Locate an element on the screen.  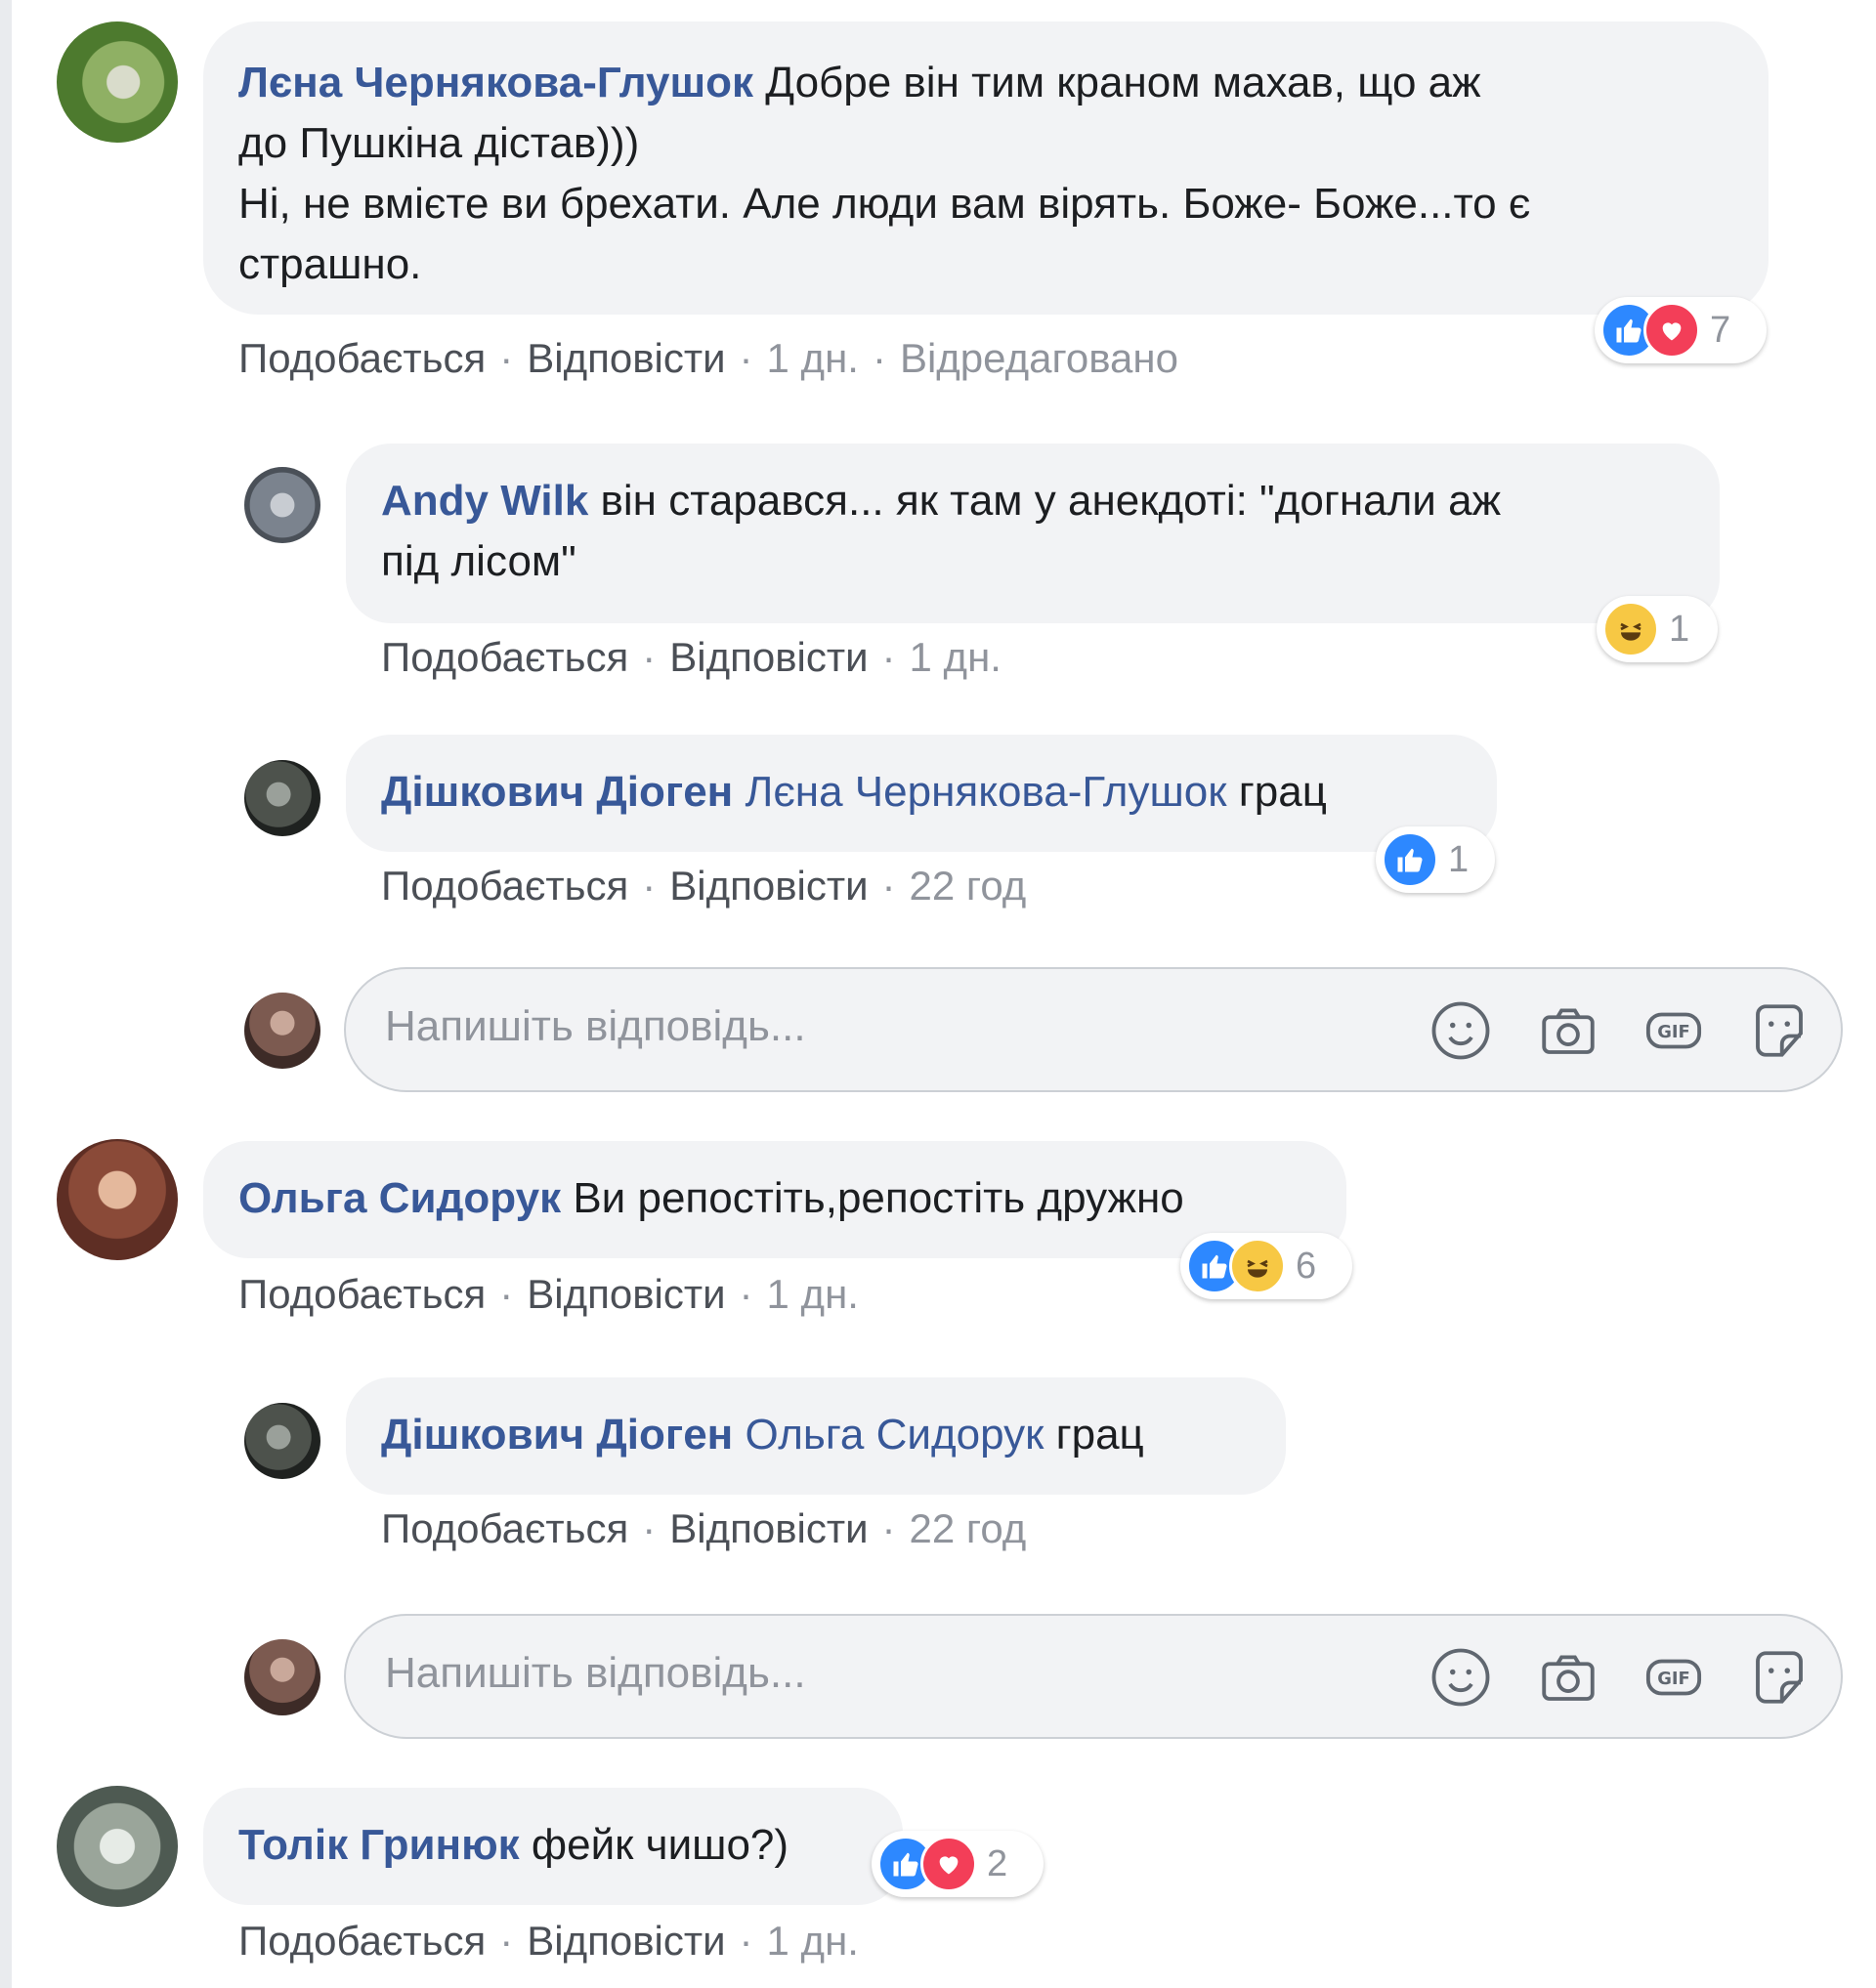
comment-text: Ви репостіть,репостіть дружно is located at coordinates (878, 1198).